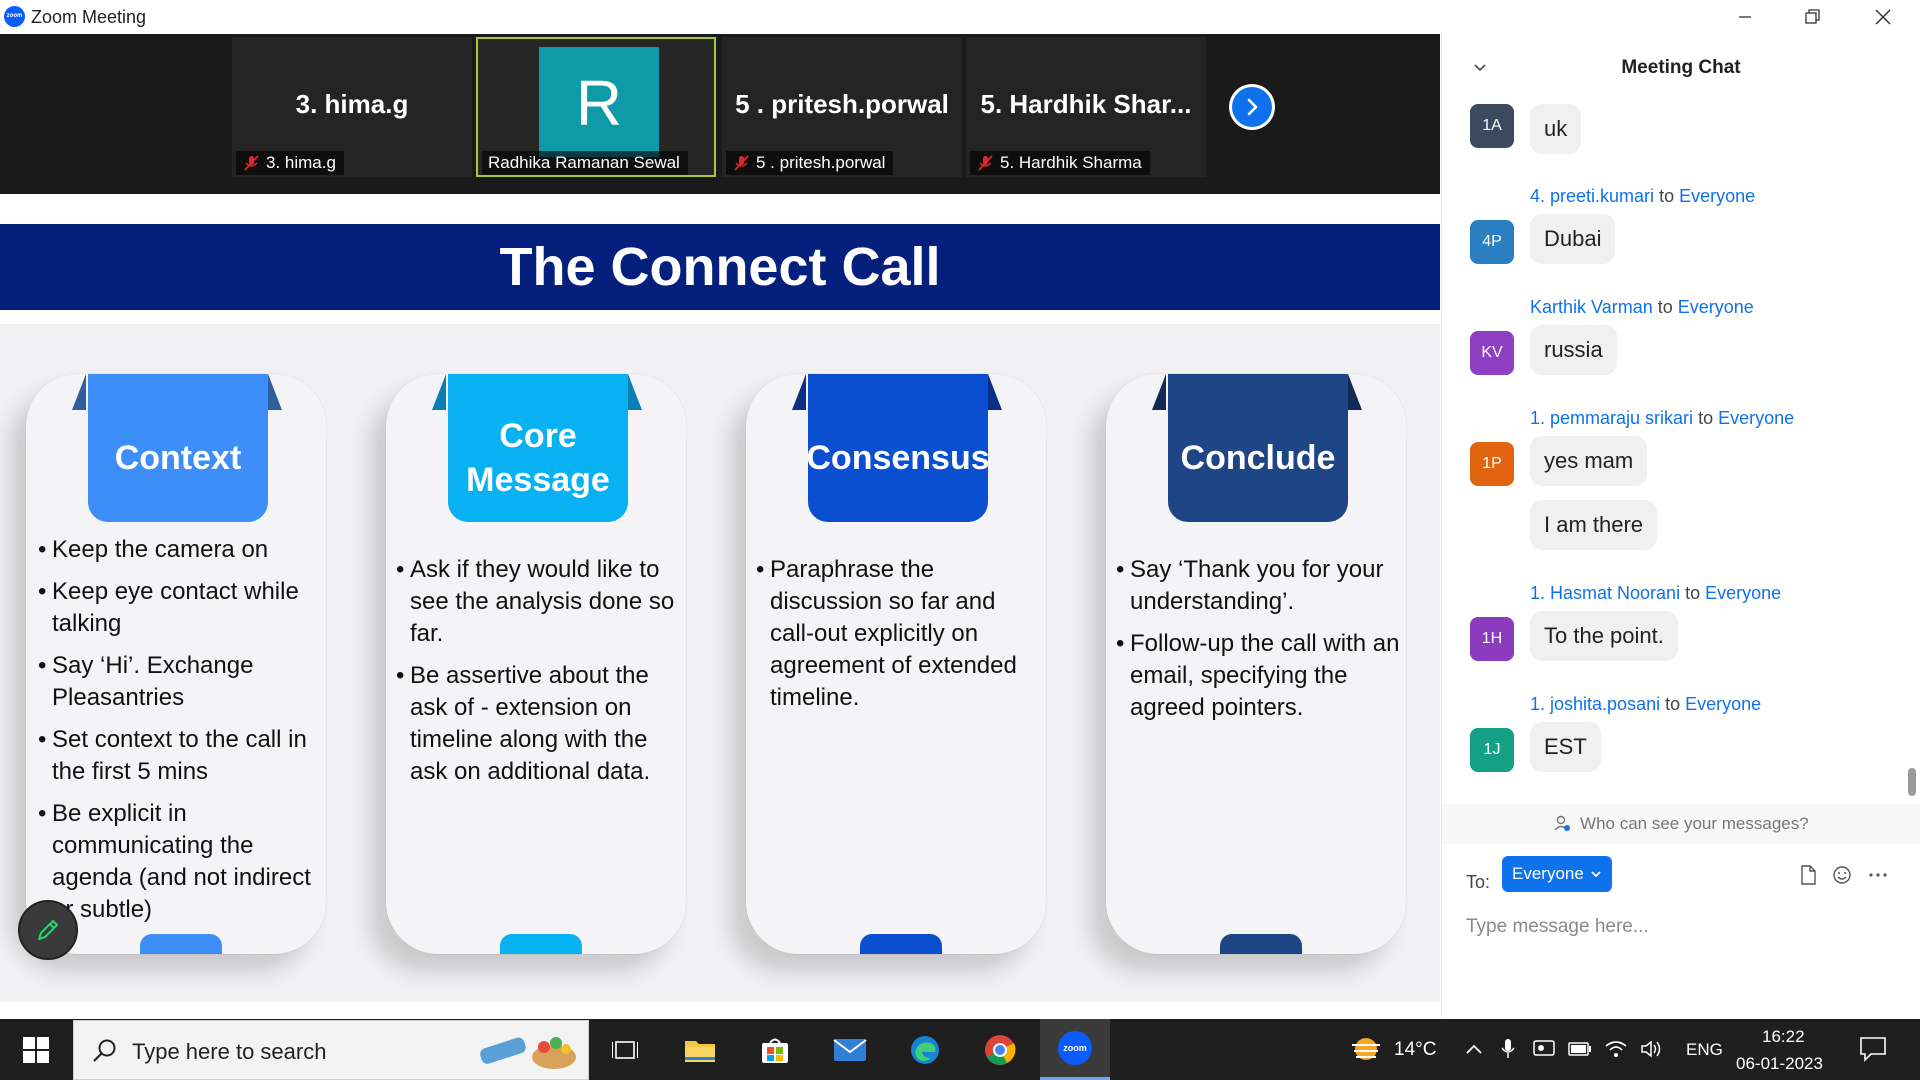  I want to click on zoom-taskbar-button: zoom, so click(1075, 1049).